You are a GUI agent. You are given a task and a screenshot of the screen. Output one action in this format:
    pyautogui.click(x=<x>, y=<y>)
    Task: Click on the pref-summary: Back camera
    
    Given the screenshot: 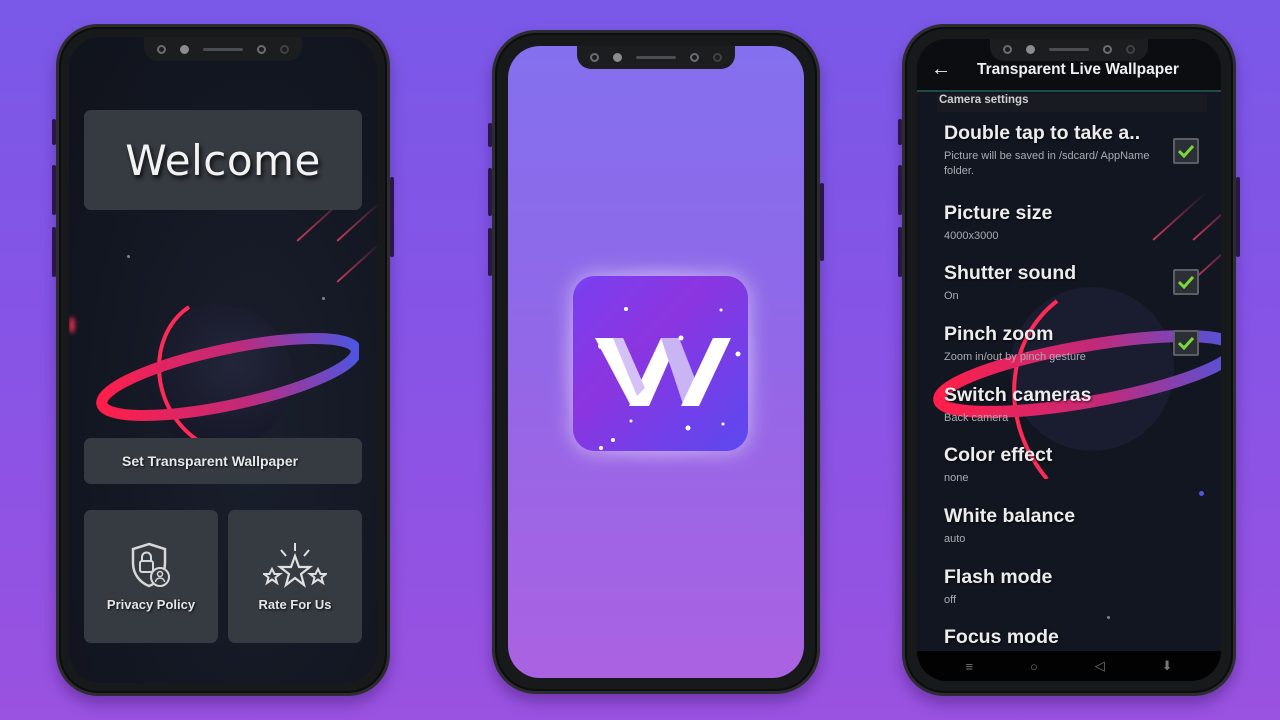 What is the action you would take?
    pyautogui.click(x=976, y=418)
    